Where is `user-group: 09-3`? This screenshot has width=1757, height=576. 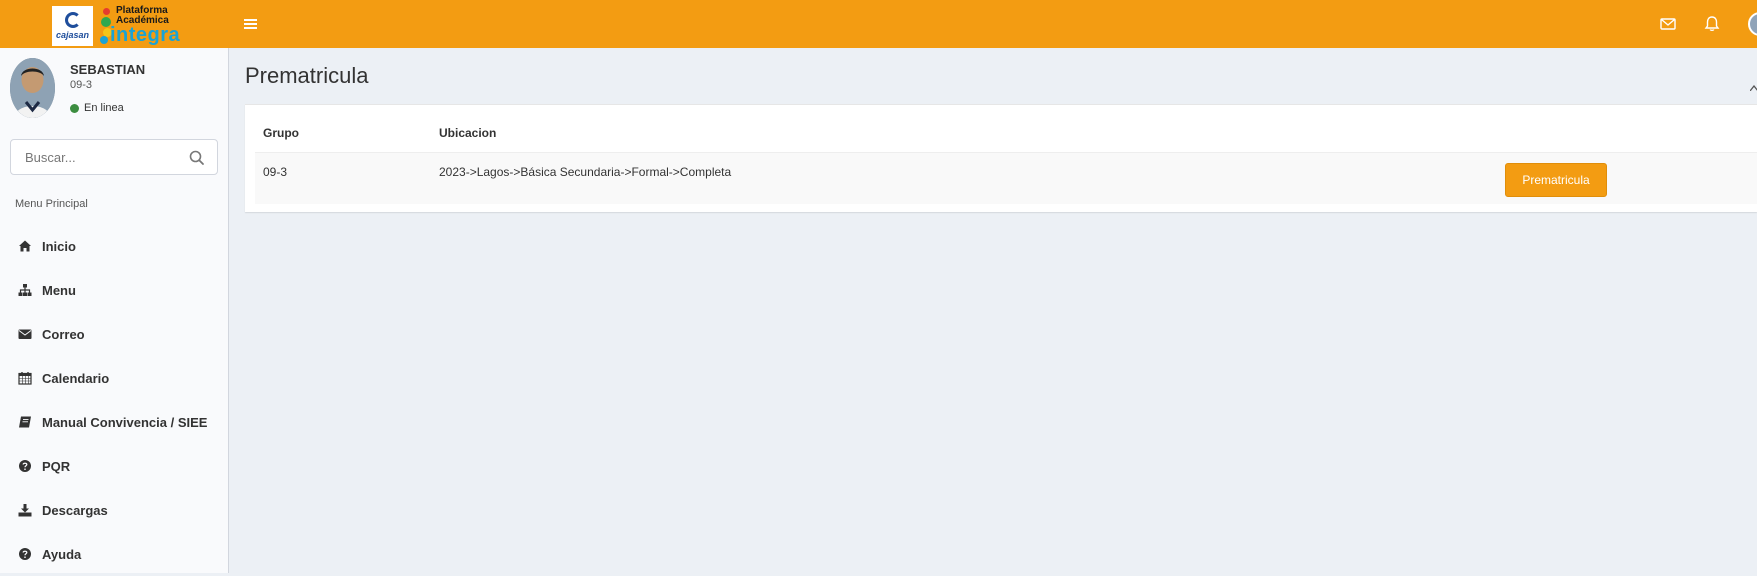
user-group: 09-3 is located at coordinates (81, 85).